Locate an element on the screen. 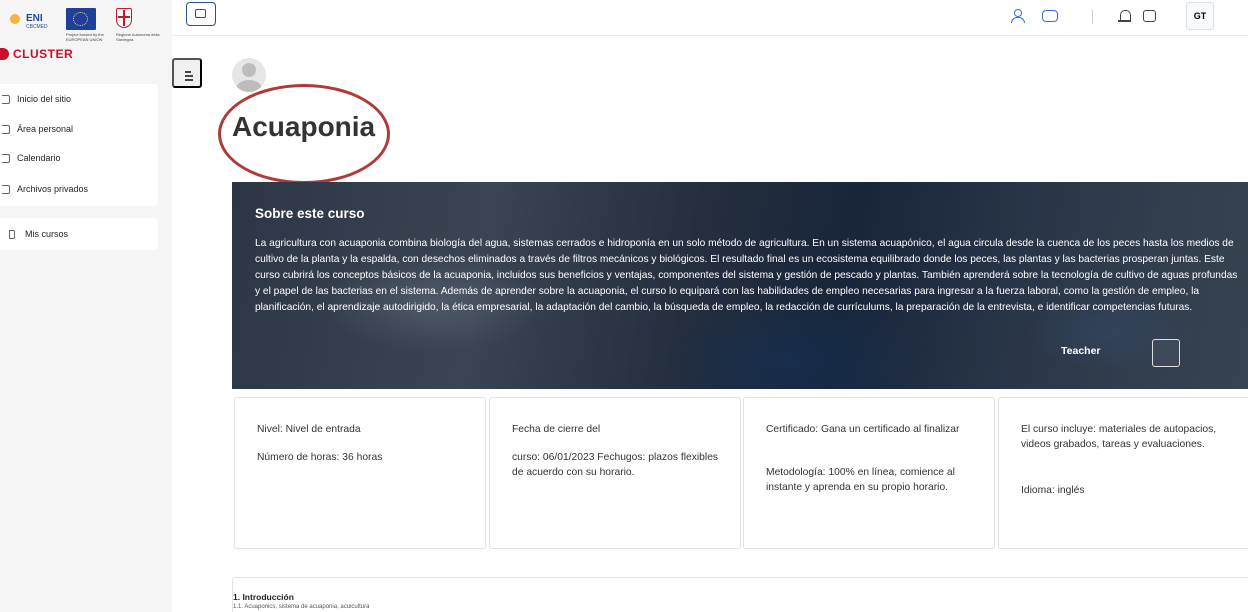 The height and width of the screenshot is (612, 1248). sidebar-item-home: Inicio del sitio is located at coordinates (79, 99).